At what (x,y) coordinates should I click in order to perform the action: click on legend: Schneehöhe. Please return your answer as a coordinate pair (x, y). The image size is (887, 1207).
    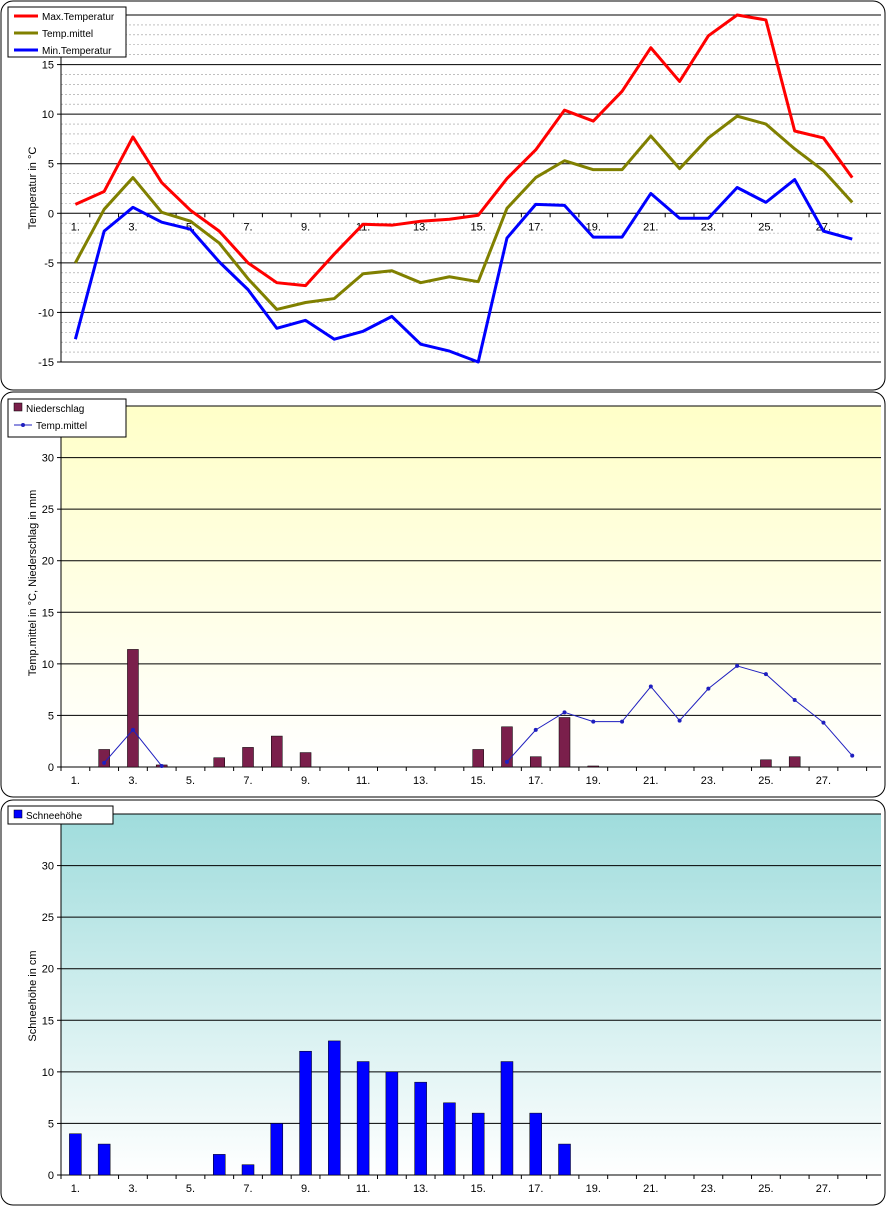
    Looking at the image, I should click on (60, 815).